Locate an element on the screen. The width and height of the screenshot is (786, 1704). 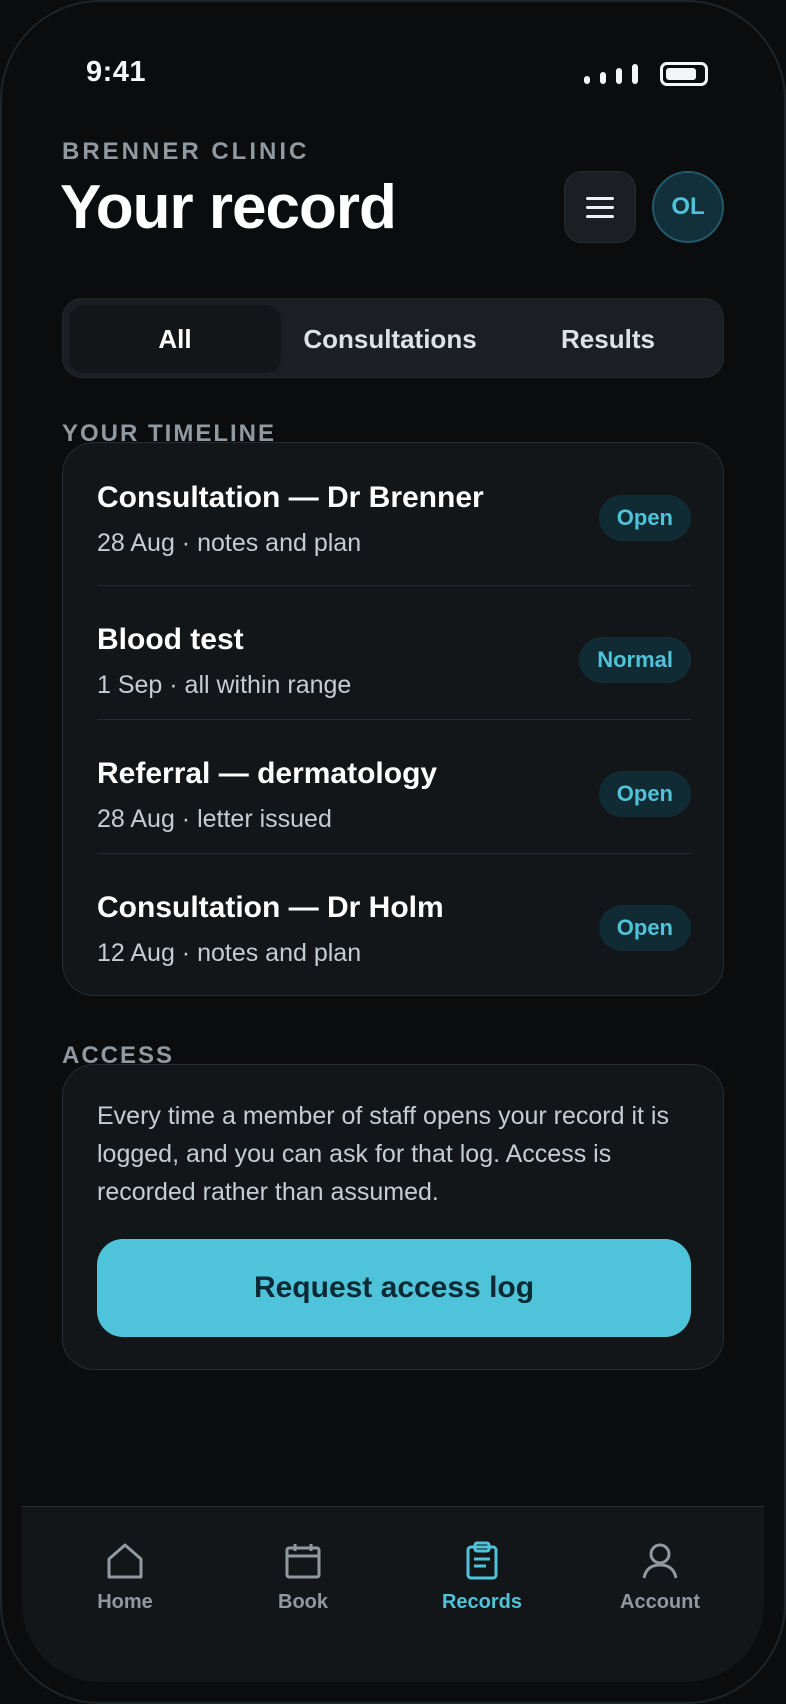
nav-home-label: Home is located at coordinates (125, 1602).